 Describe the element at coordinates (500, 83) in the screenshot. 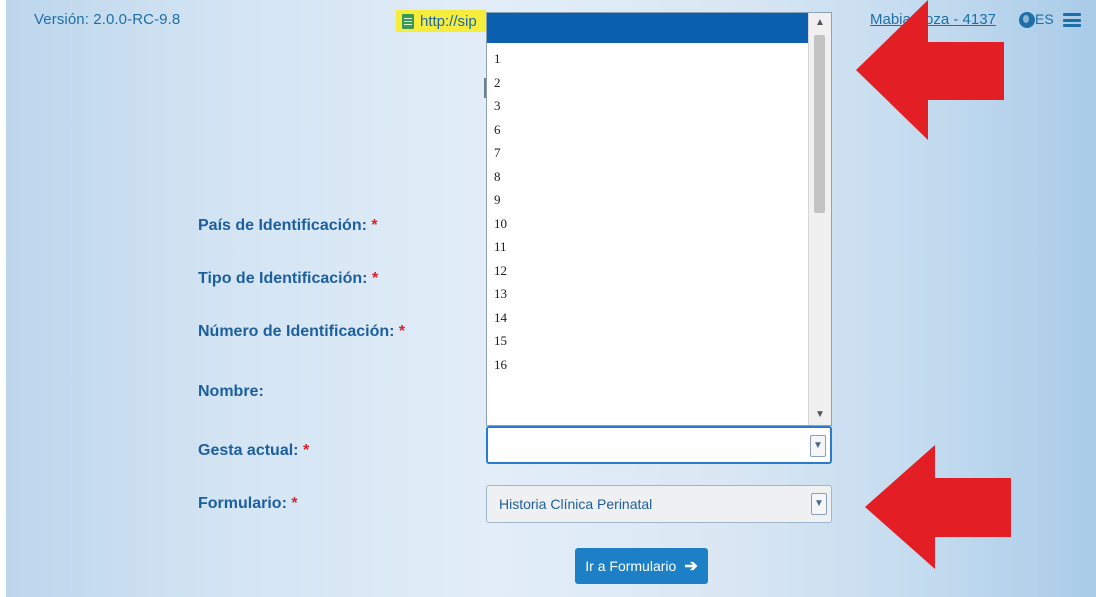

I see `dropdown-option: 2` at that location.